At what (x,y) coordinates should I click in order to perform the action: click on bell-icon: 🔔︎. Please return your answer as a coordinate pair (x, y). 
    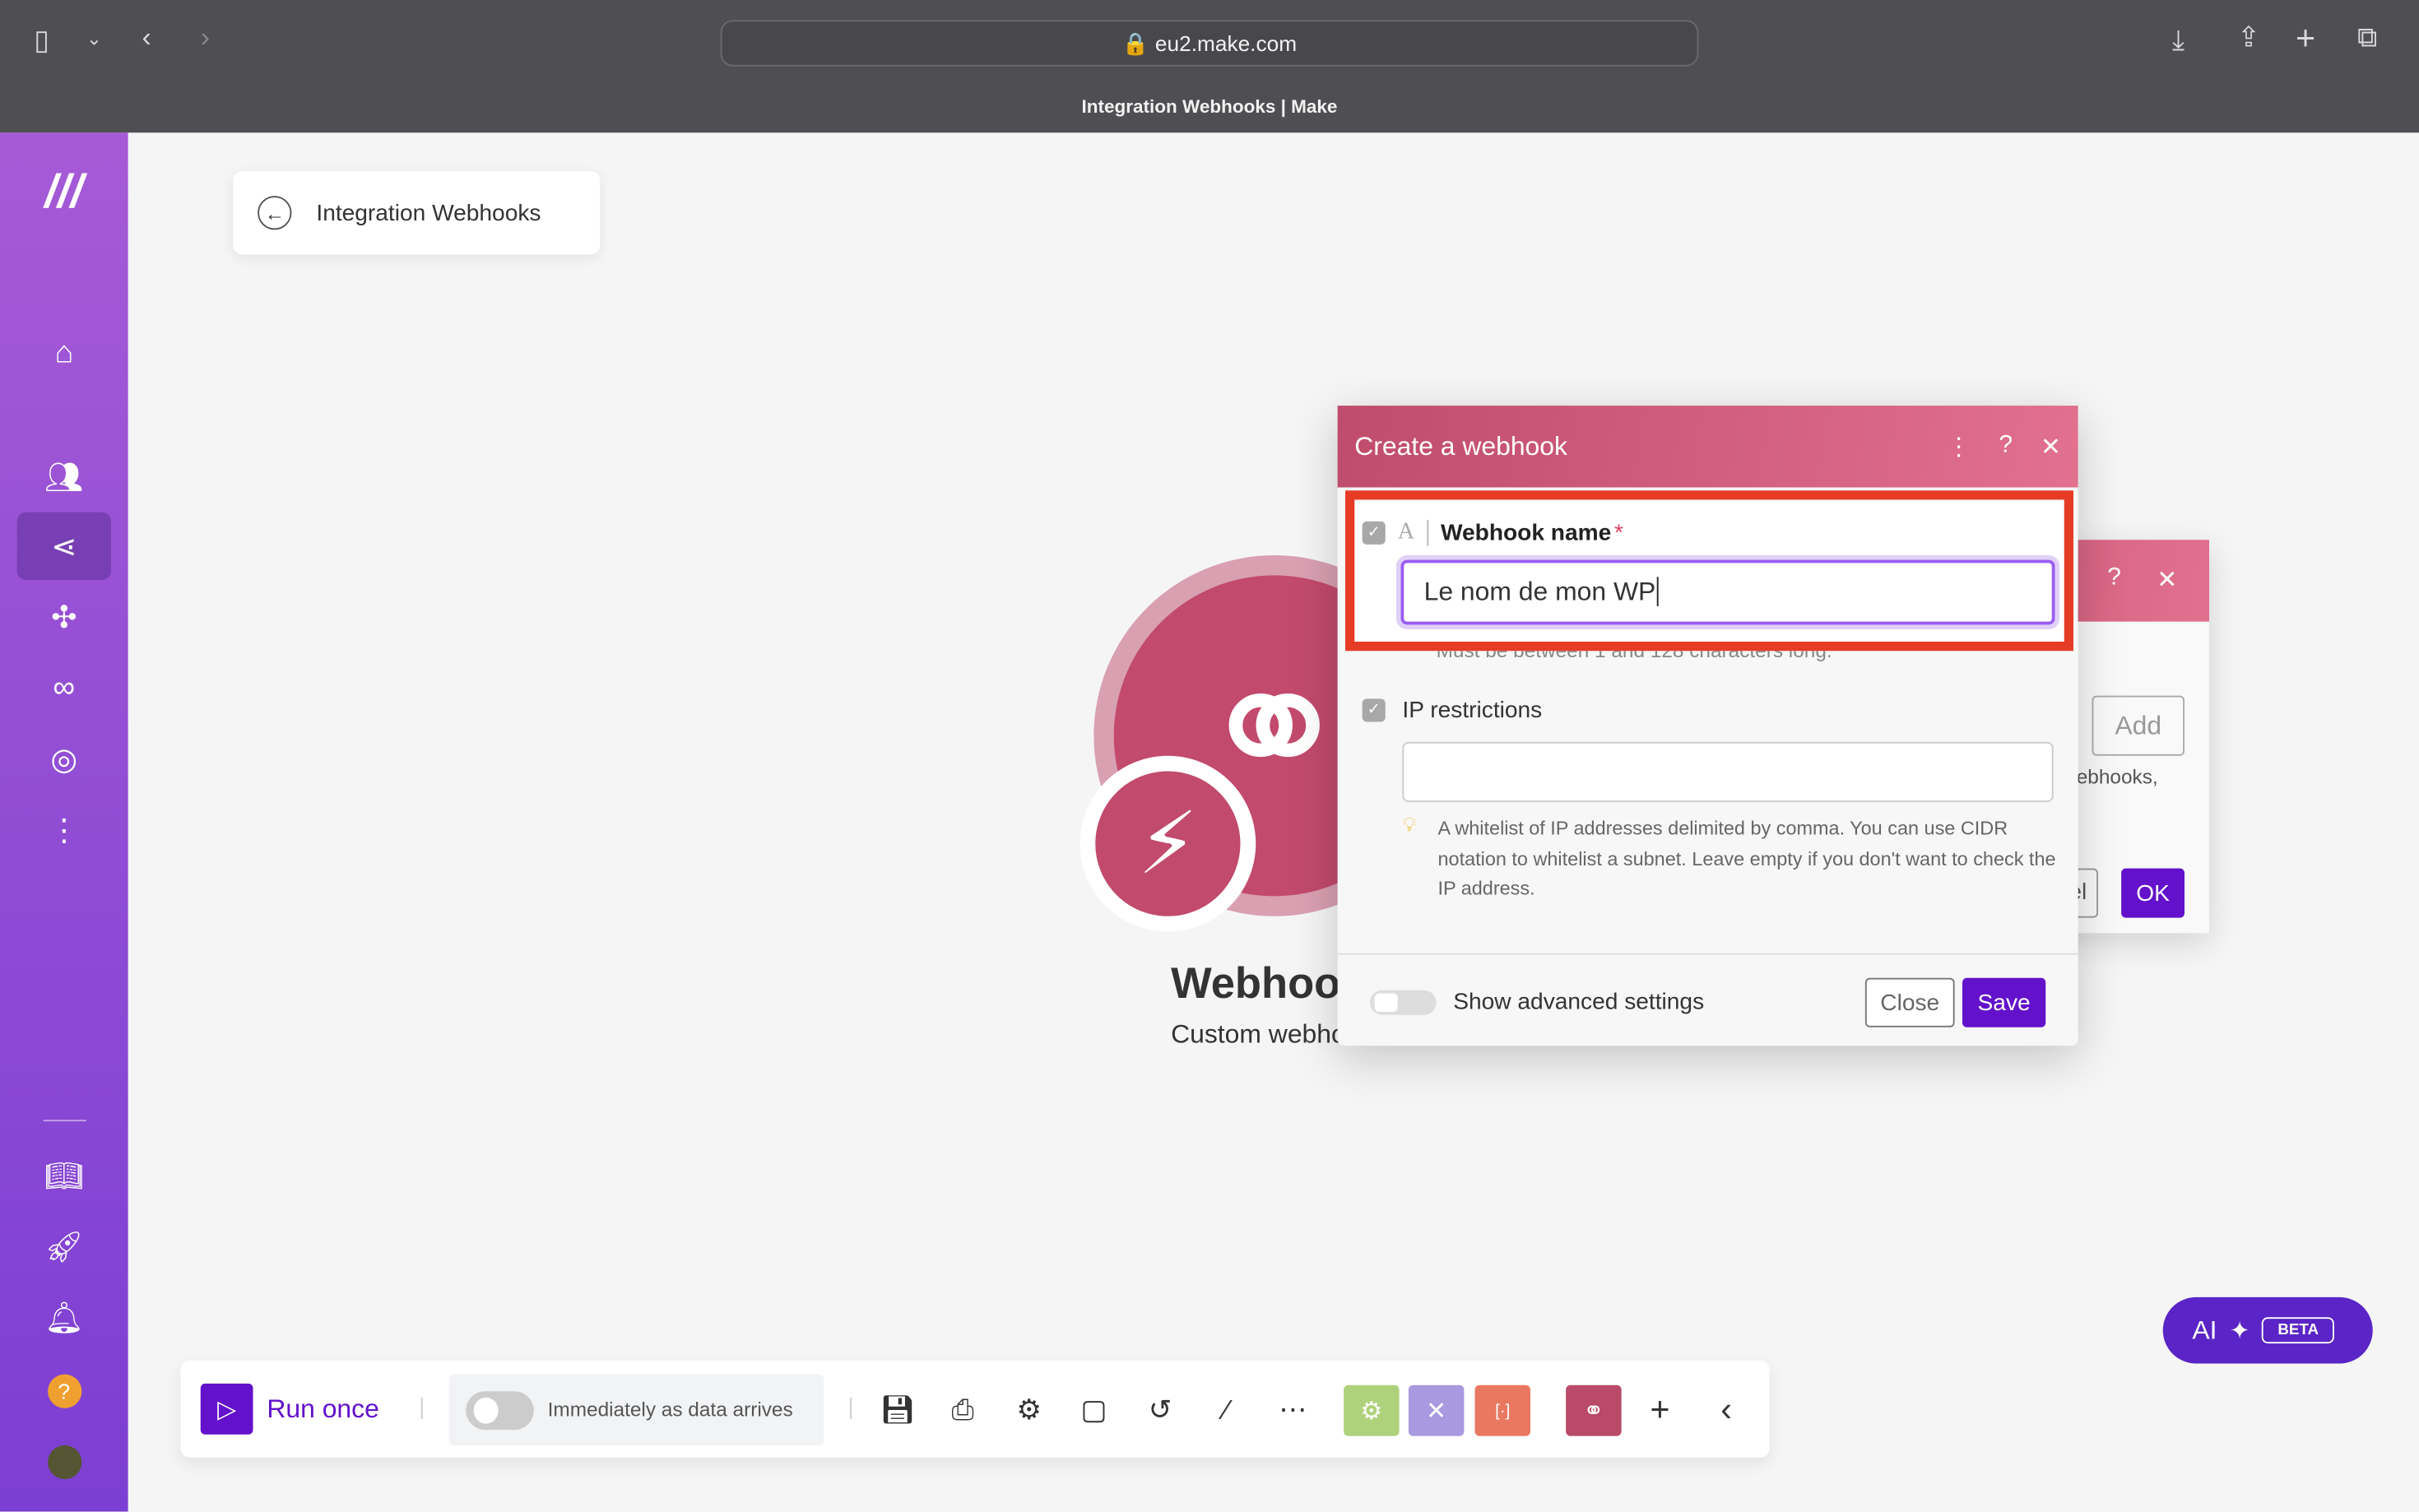
    Looking at the image, I should click on (64, 1317).